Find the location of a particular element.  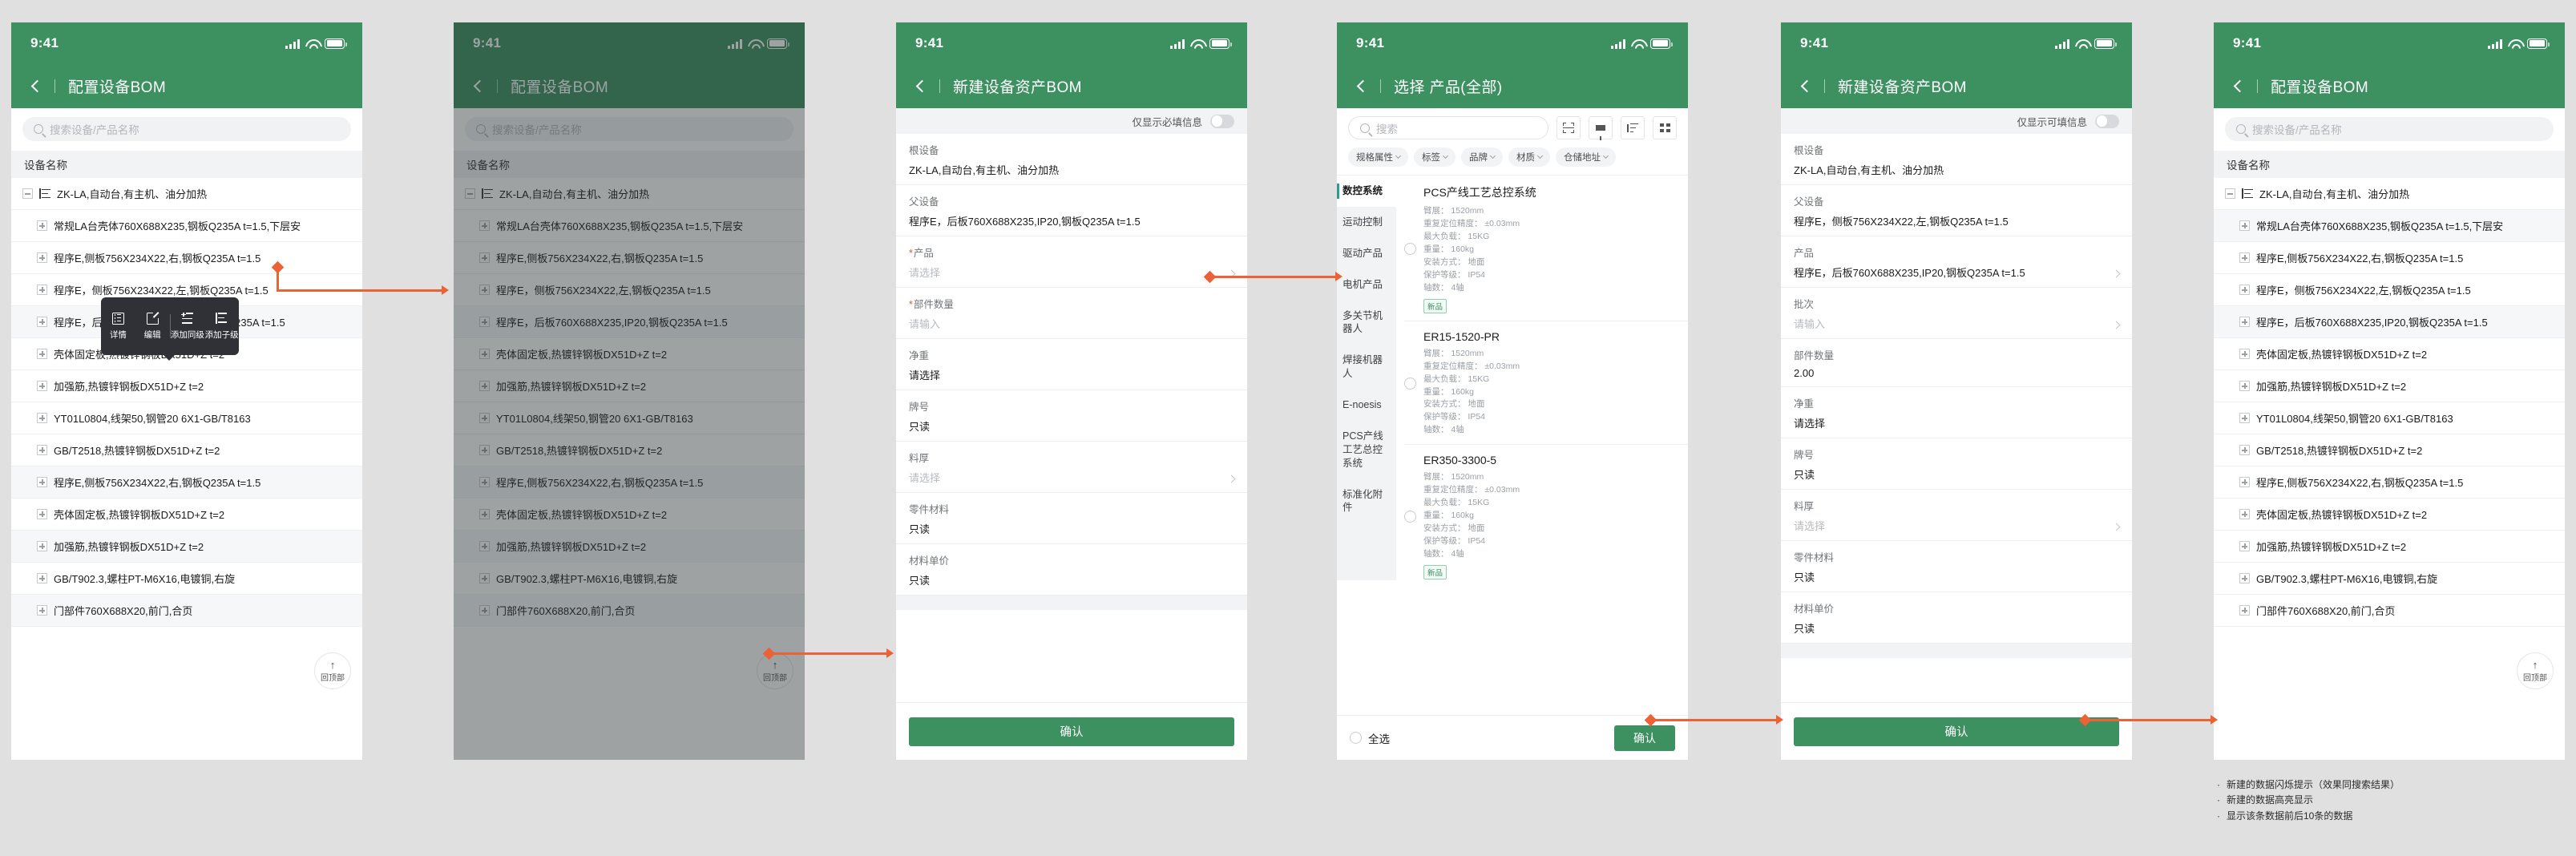

filter-chip: 品牌 is located at coordinates (1482, 157).